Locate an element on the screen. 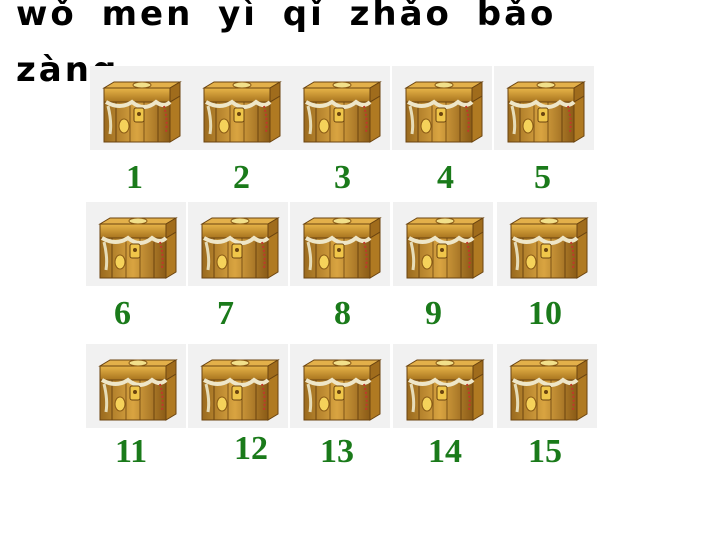  chest-number: 8 is located at coordinates (342, 313).